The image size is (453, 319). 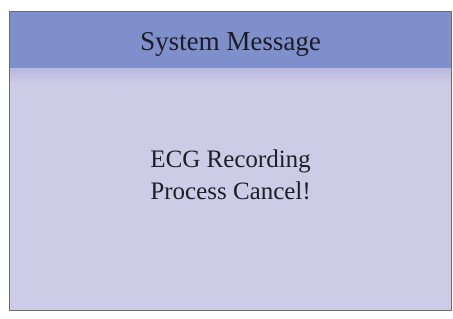 What do you see at coordinates (230, 76) in the screenshot?
I see `title-bar-shadow` at bounding box center [230, 76].